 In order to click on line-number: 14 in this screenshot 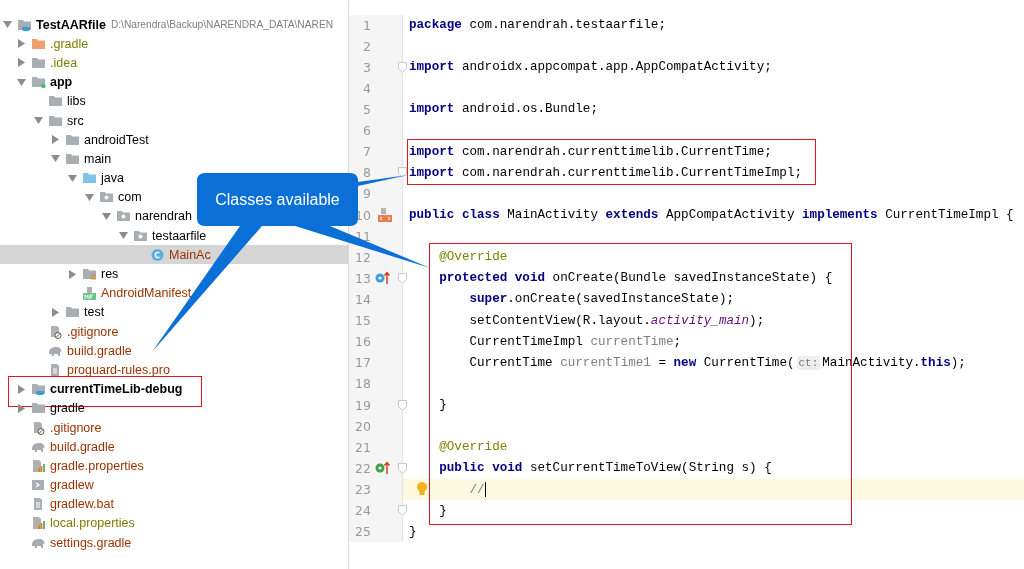, I will do `click(362, 299)`.